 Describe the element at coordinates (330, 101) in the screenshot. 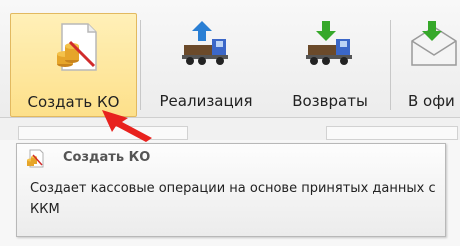

I see `returns-label: Возвраты` at that location.